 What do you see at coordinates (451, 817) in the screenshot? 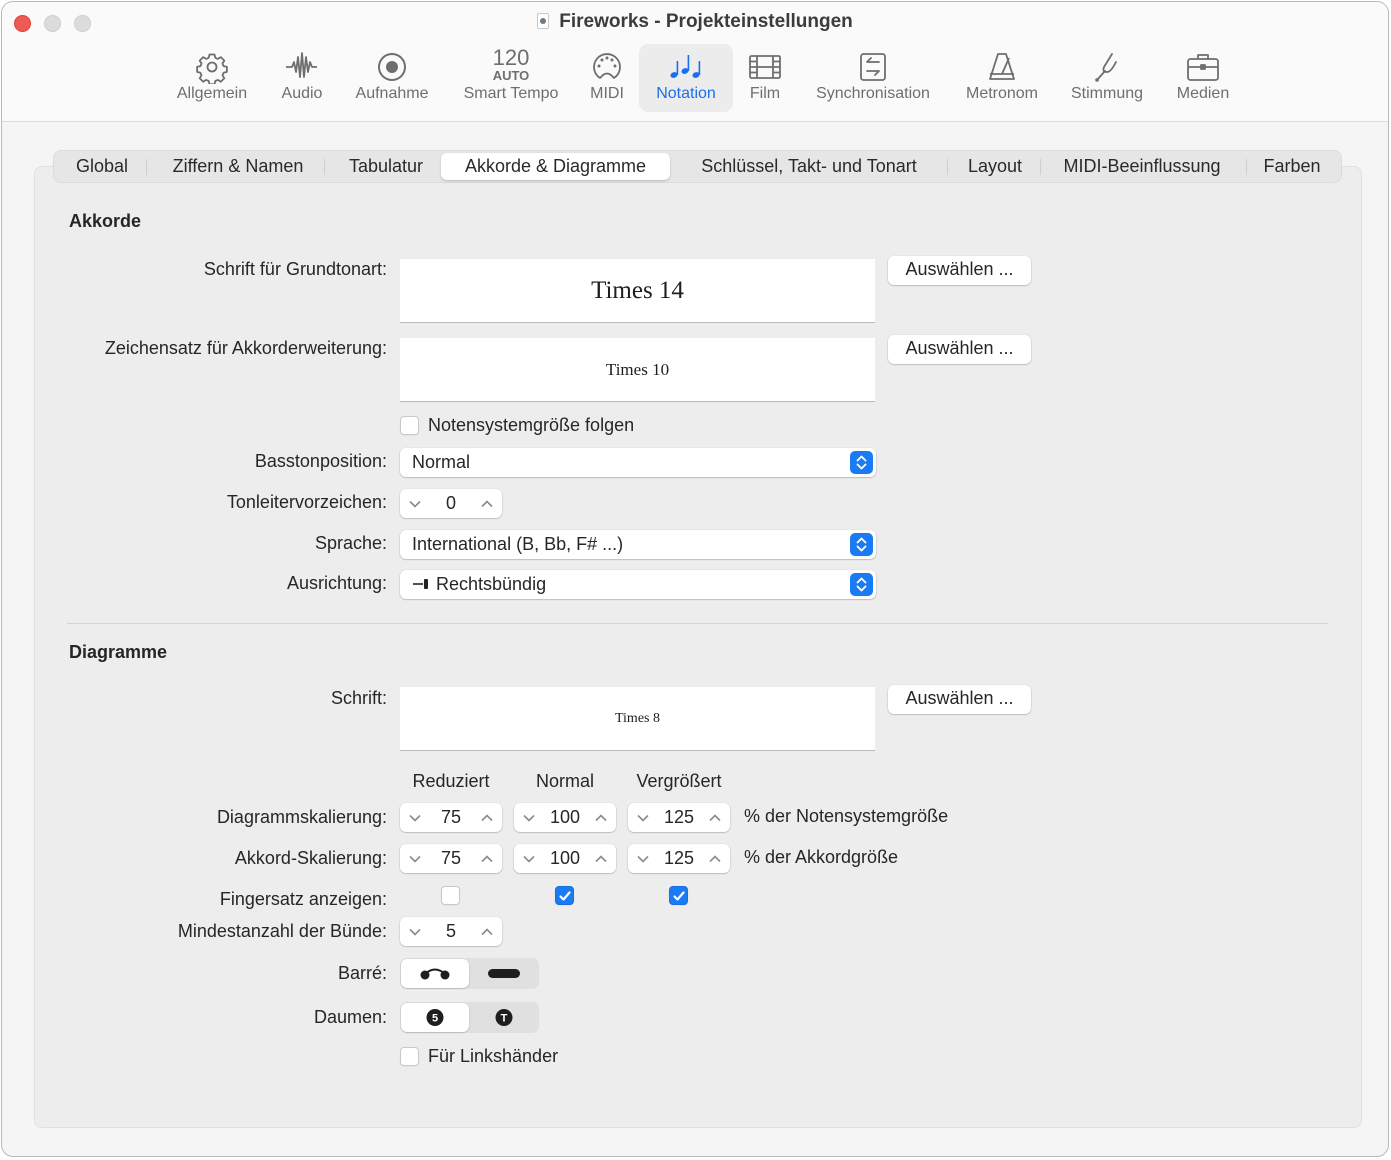
I see `diagram-scaling-reduced-stepper: 75` at bounding box center [451, 817].